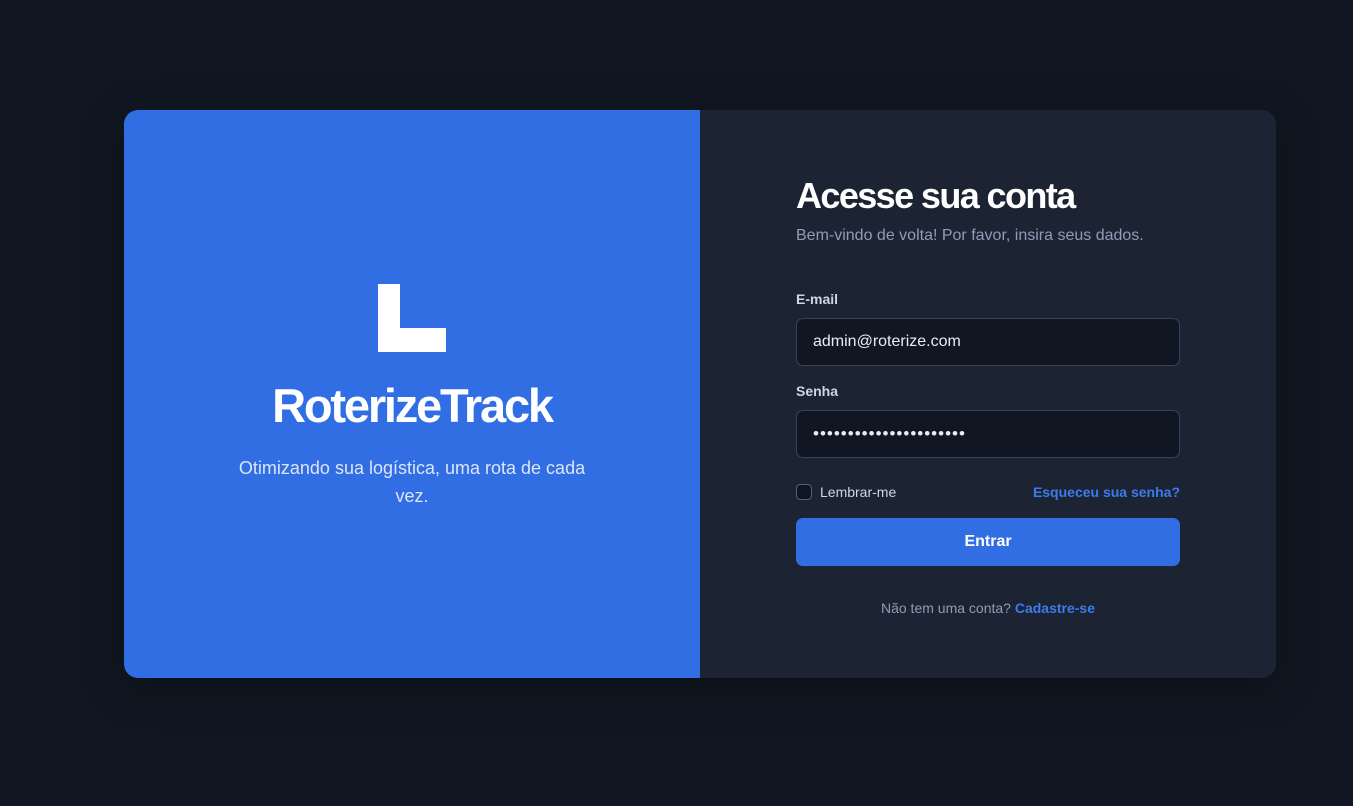 This screenshot has height=806, width=1353. What do you see at coordinates (988, 542) in the screenshot?
I see `sign-in-button: Entrar` at bounding box center [988, 542].